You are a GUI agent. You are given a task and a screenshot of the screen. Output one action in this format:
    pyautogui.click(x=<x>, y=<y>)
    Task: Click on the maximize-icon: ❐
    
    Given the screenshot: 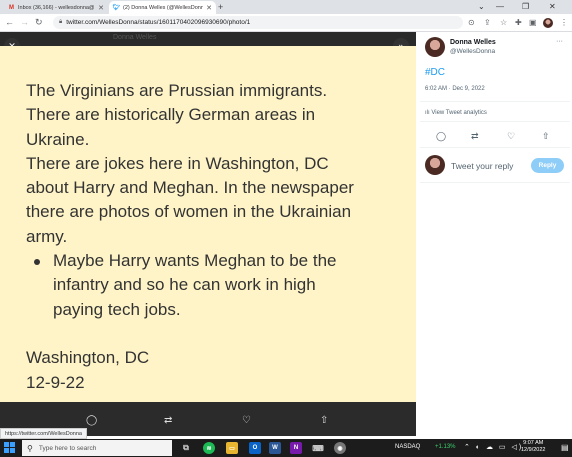 What is the action you would take?
    pyautogui.click(x=525, y=6)
    